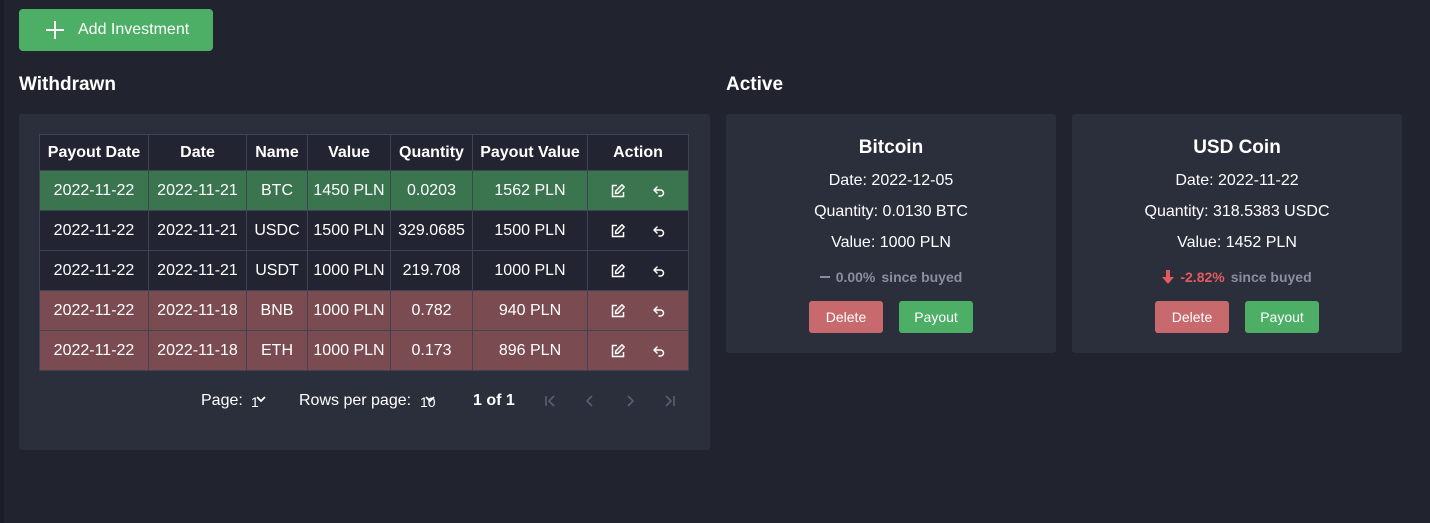  I want to click on pagination-bar: Page: 1 Rows per page: 10 1 of 1, so click(364, 402).